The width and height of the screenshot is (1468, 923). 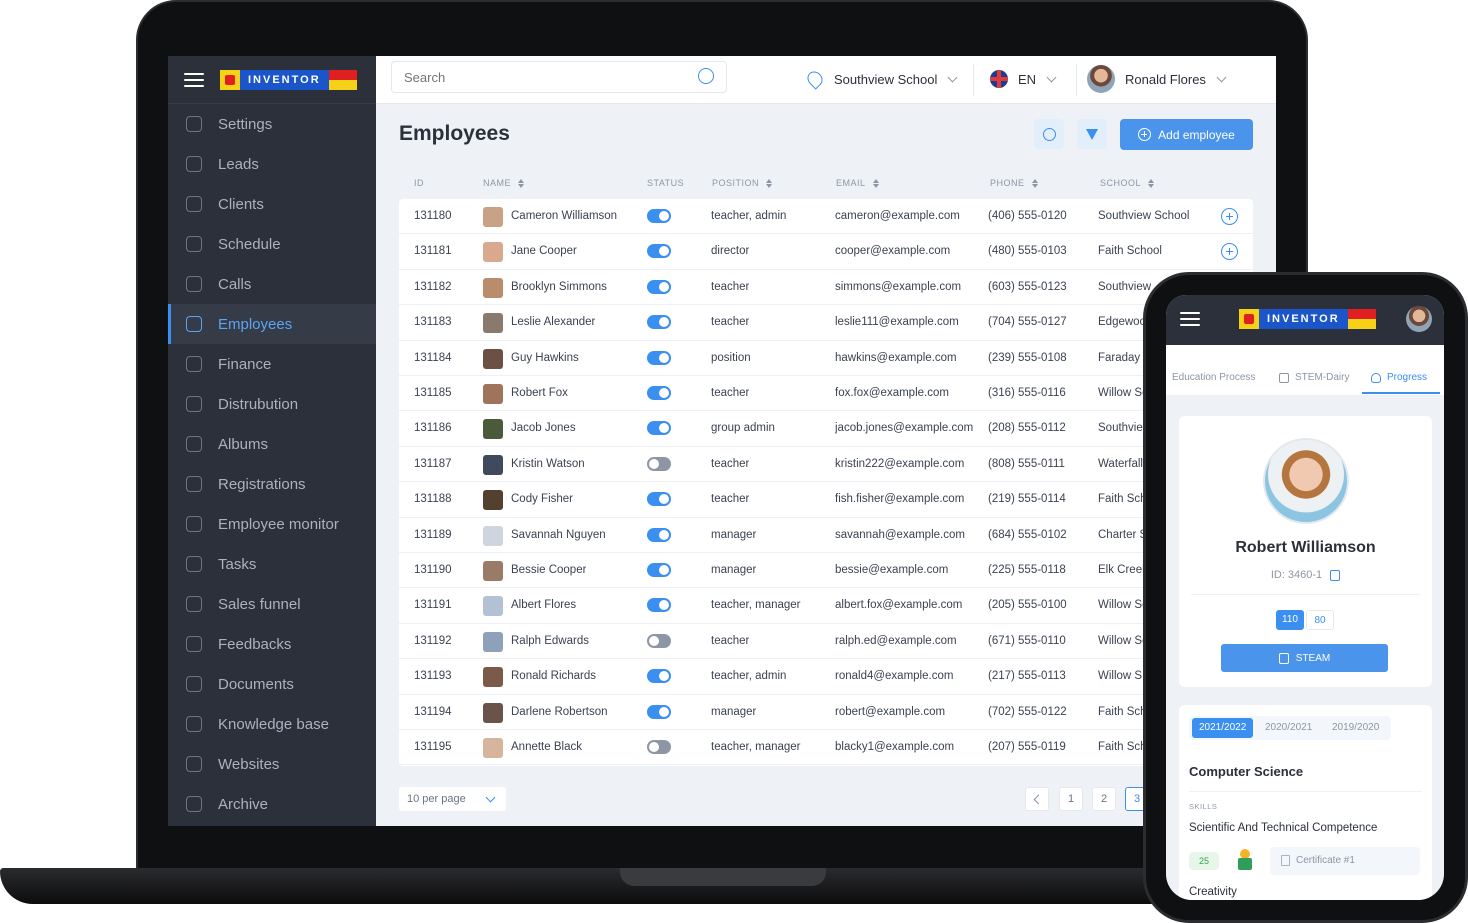 What do you see at coordinates (898, 287) in the screenshot?
I see `cell-email: simmons@example.com` at bounding box center [898, 287].